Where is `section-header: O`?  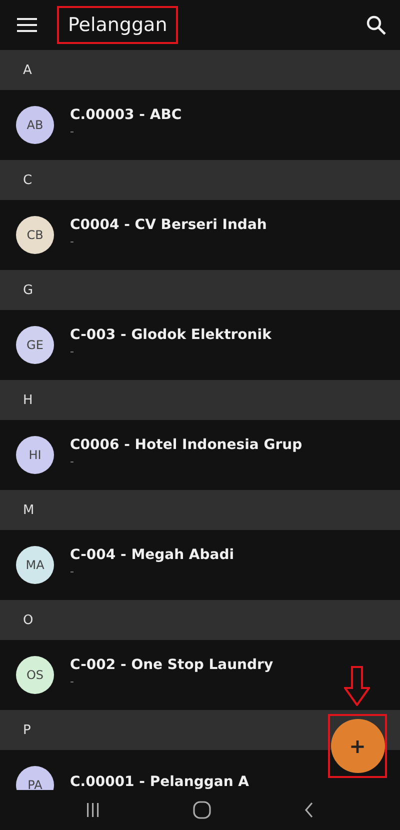 section-header: O is located at coordinates (200, 620).